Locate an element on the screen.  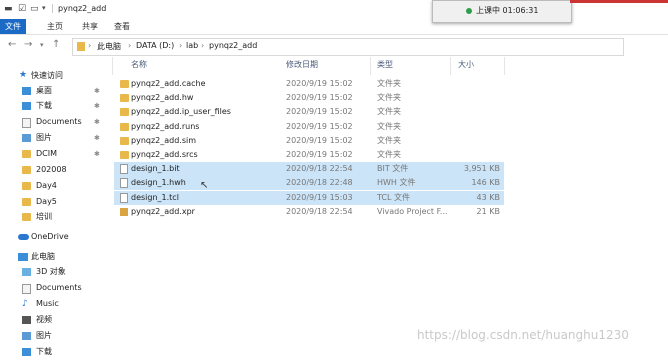
file-type: TCL 文件 is located at coordinates (394, 197).